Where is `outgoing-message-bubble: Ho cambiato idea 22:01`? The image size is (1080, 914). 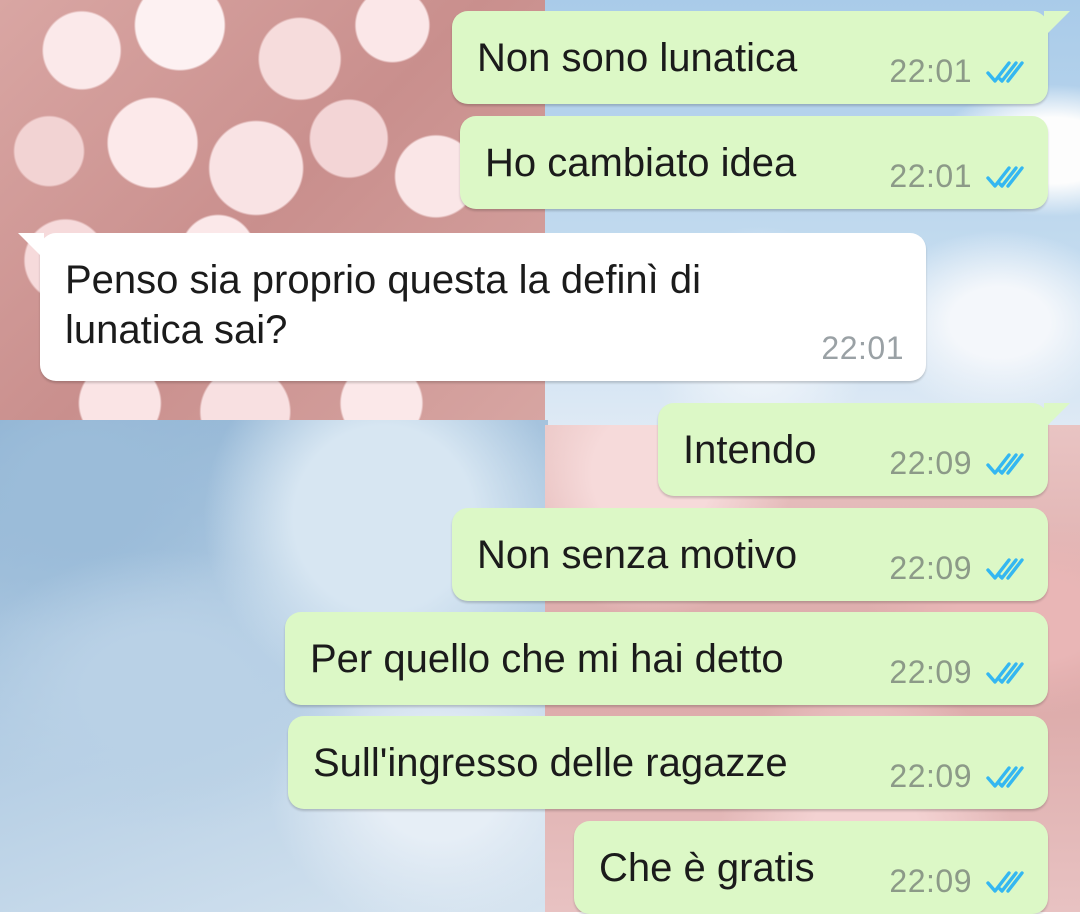 outgoing-message-bubble: Ho cambiato idea 22:01 is located at coordinates (754, 162).